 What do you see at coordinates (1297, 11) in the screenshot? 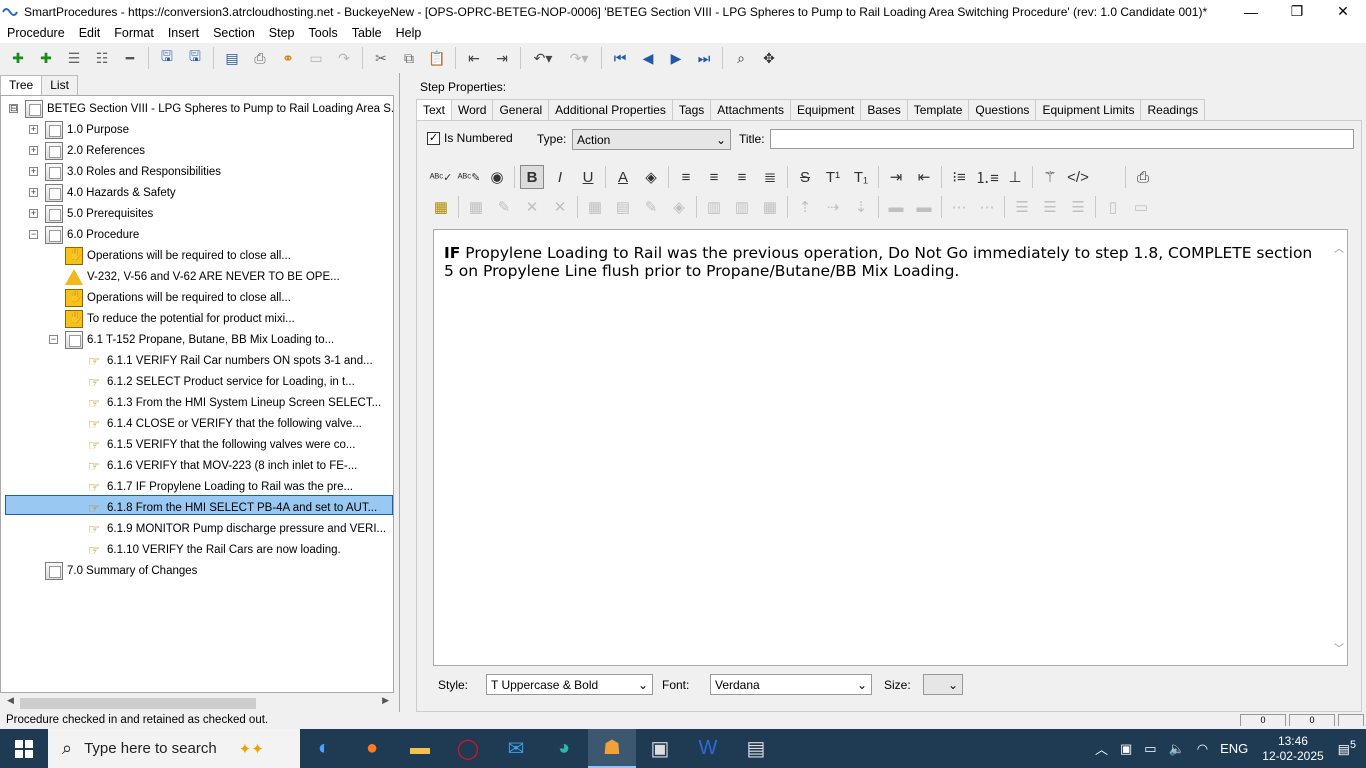
I see `restore-button: ❐` at bounding box center [1297, 11].